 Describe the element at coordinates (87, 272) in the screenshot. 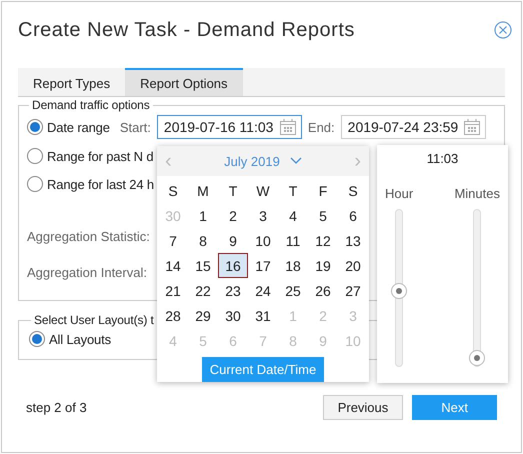

I see `field-label: Aggregation Interval:` at that location.